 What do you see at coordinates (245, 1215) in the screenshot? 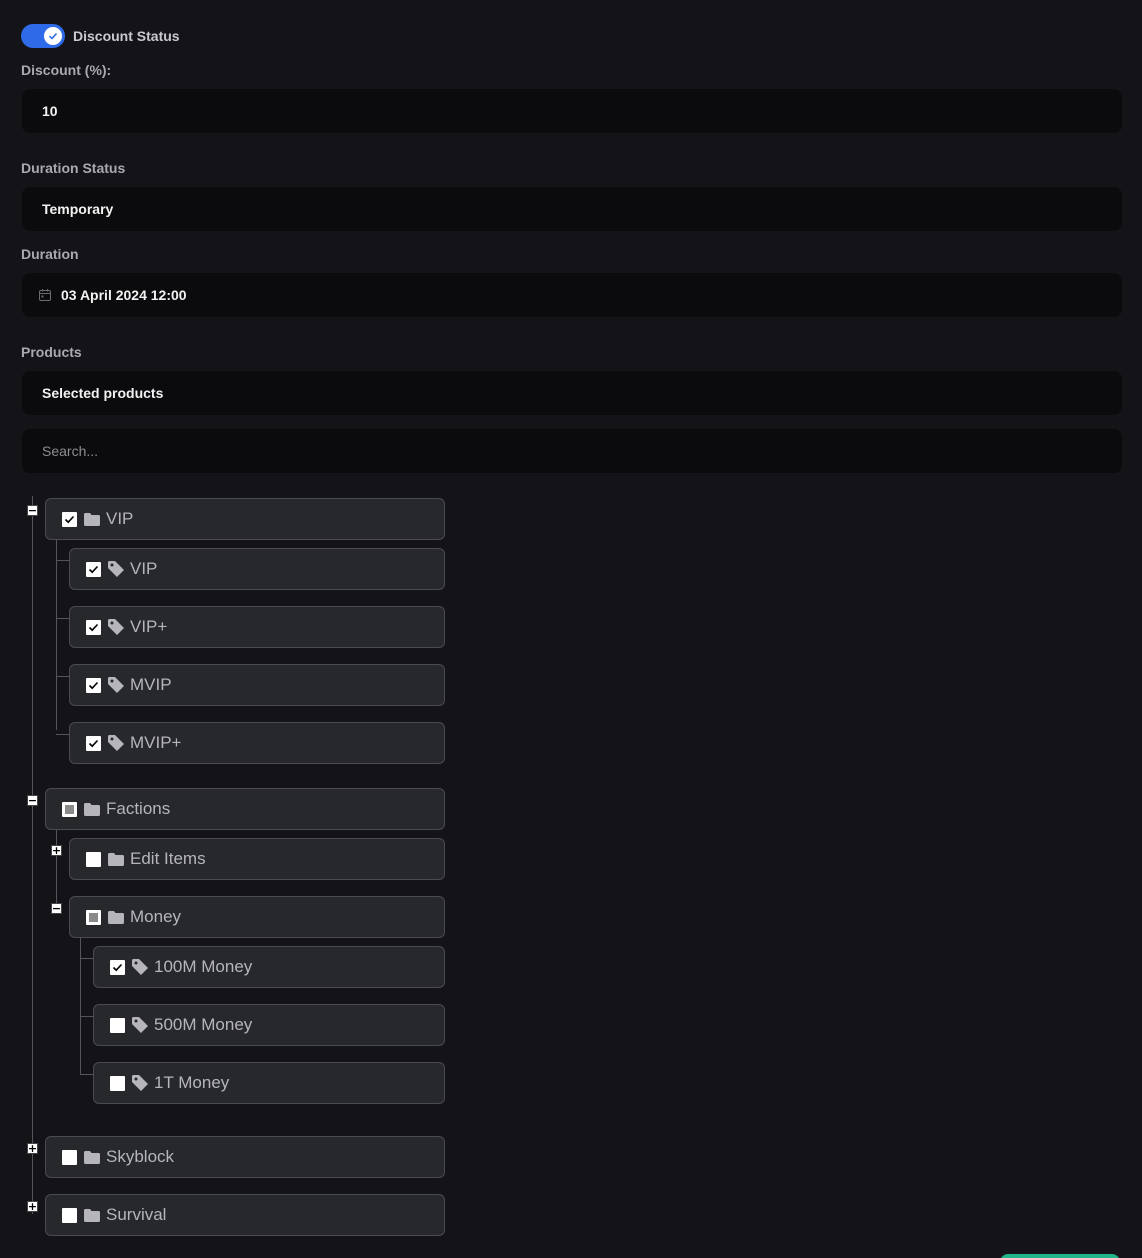
I see `tree-folder-survival: Survival` at bounding box center [245, 1215].